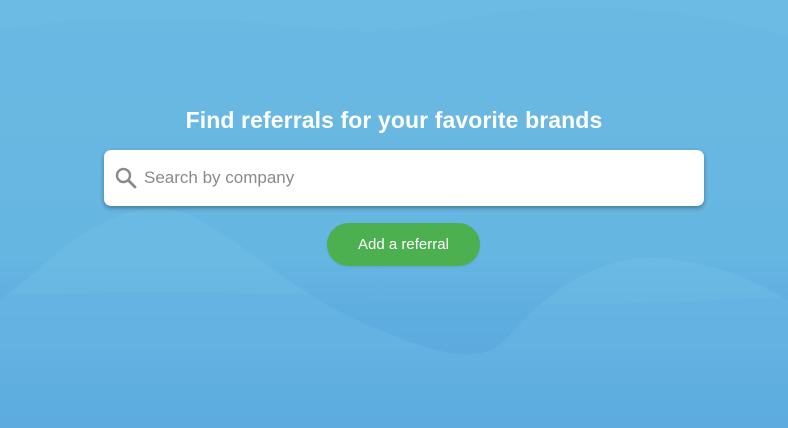 The image size is (788, 428). I want to click on search-bar, so click(404, 178).